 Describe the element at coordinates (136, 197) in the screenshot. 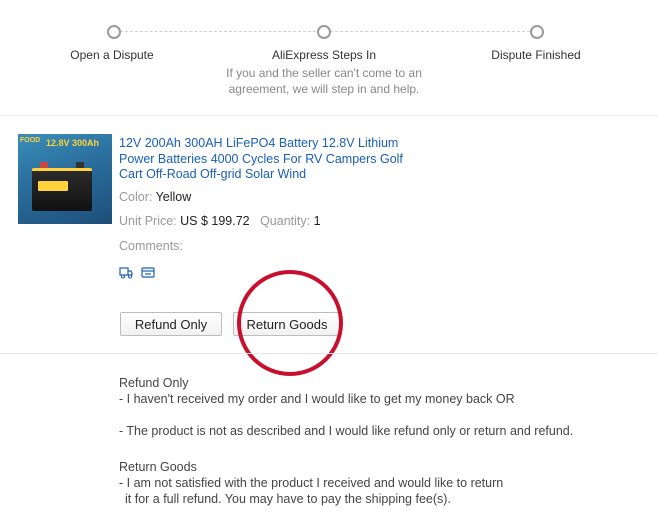

I see `color-label: Color:` at that location.